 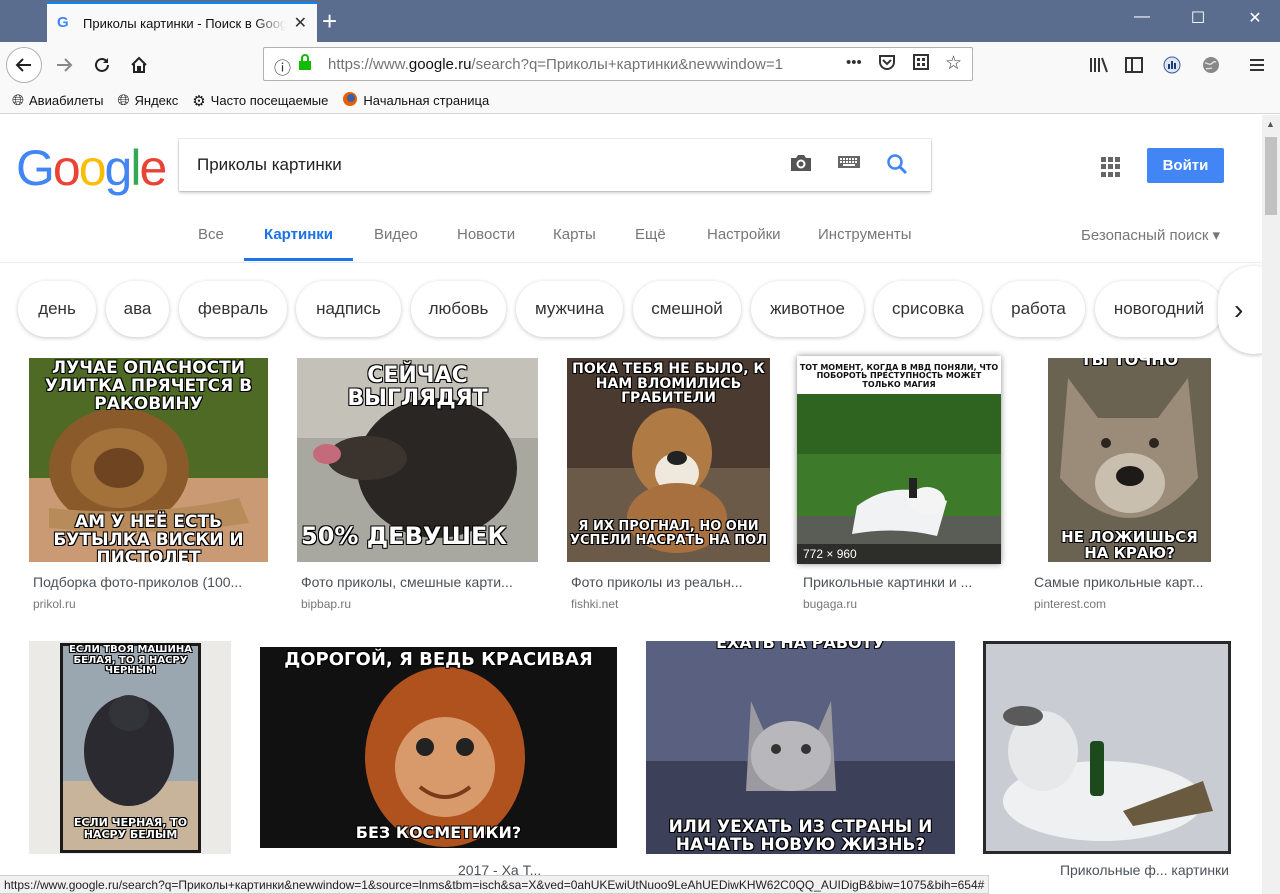 I want to click on sidebar-icon, so click(x=1134, y=65).